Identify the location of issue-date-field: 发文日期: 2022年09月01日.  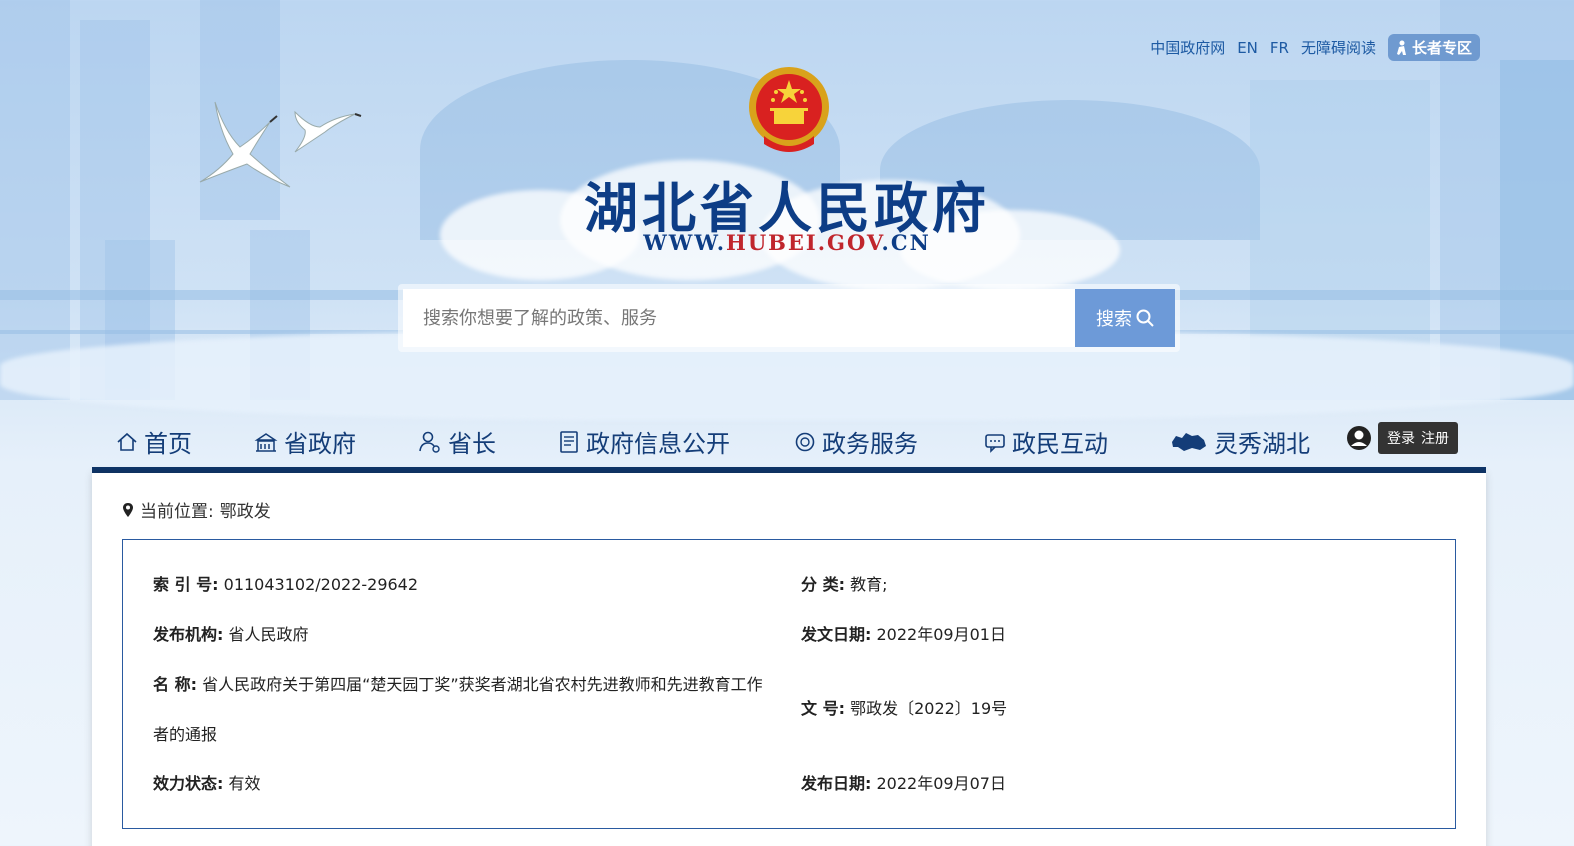
(903, 635).